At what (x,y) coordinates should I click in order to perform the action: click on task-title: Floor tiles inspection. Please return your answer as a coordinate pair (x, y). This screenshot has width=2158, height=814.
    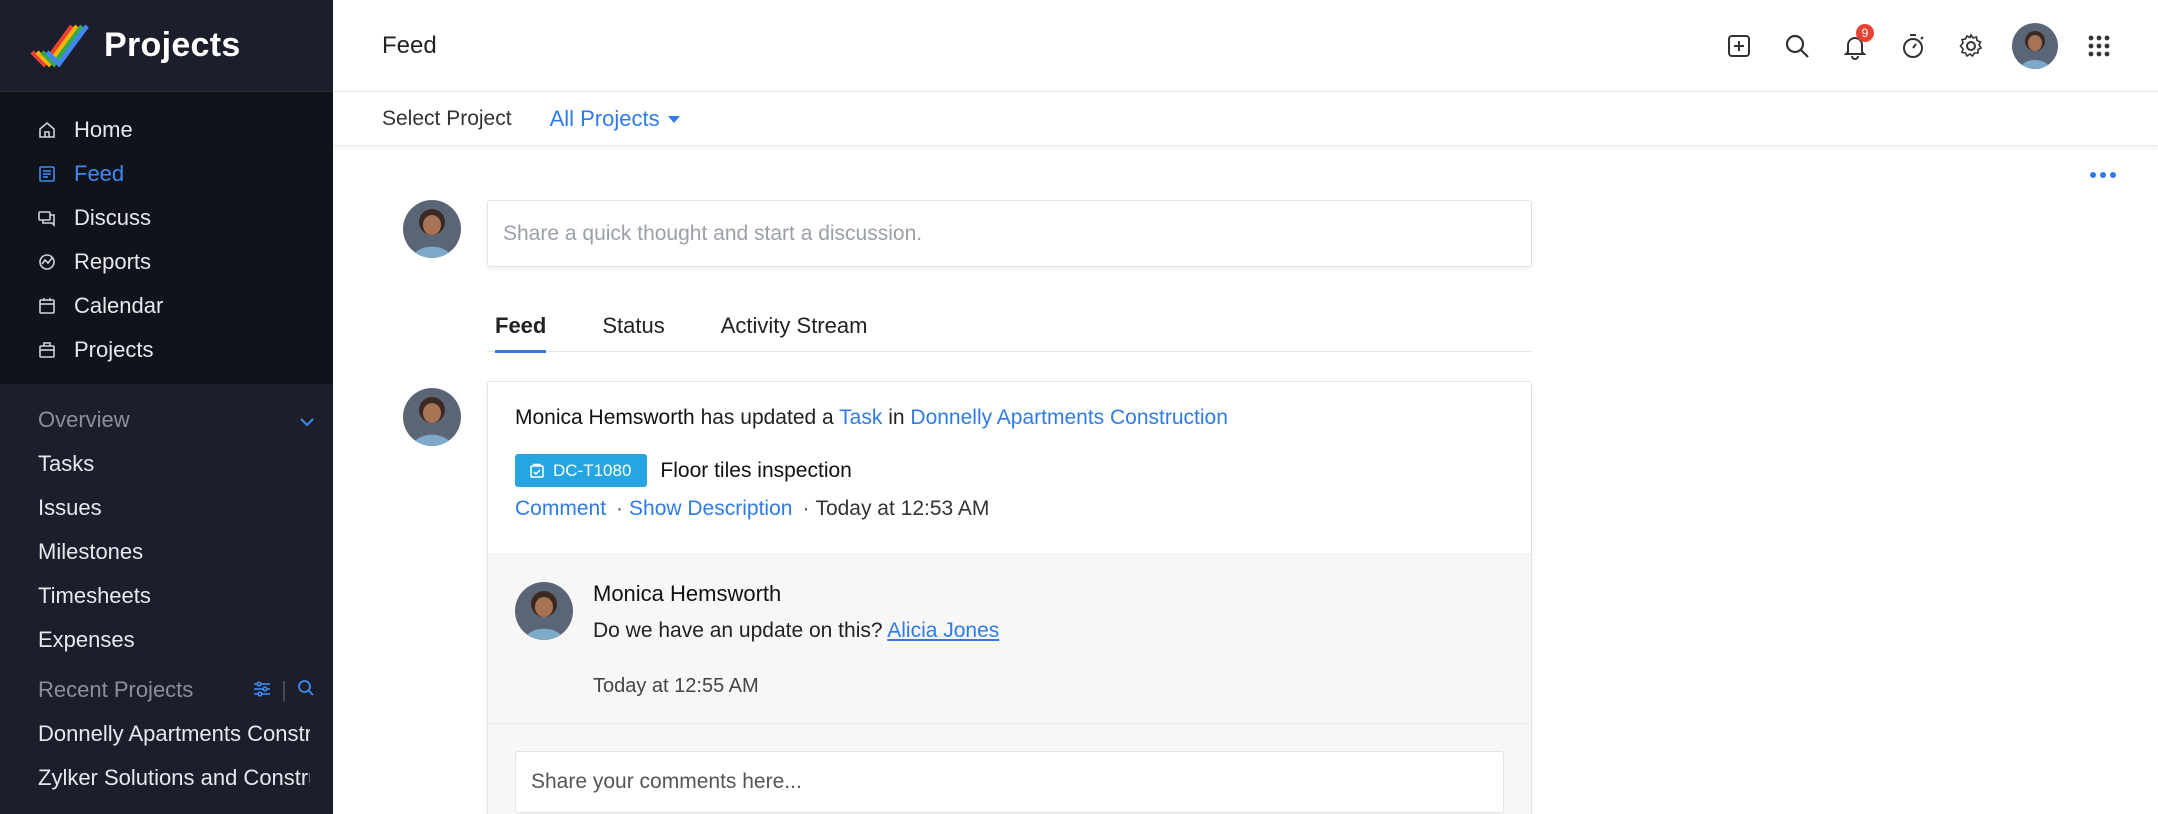
    Looking at the image, I should click on (755, 471).